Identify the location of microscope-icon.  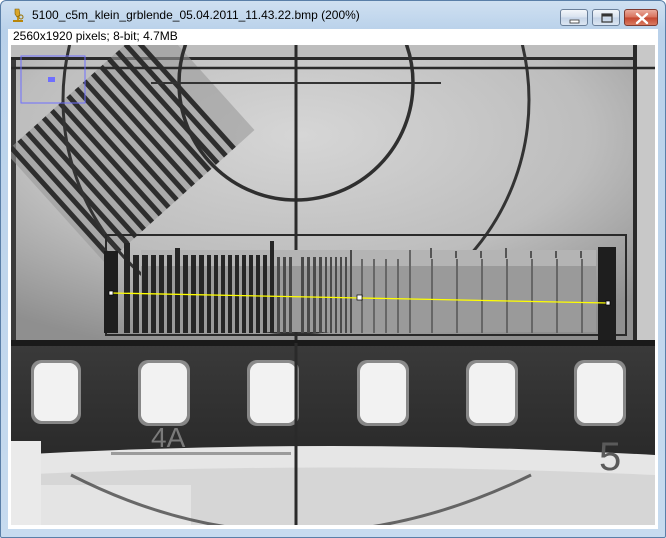
(18, 15).